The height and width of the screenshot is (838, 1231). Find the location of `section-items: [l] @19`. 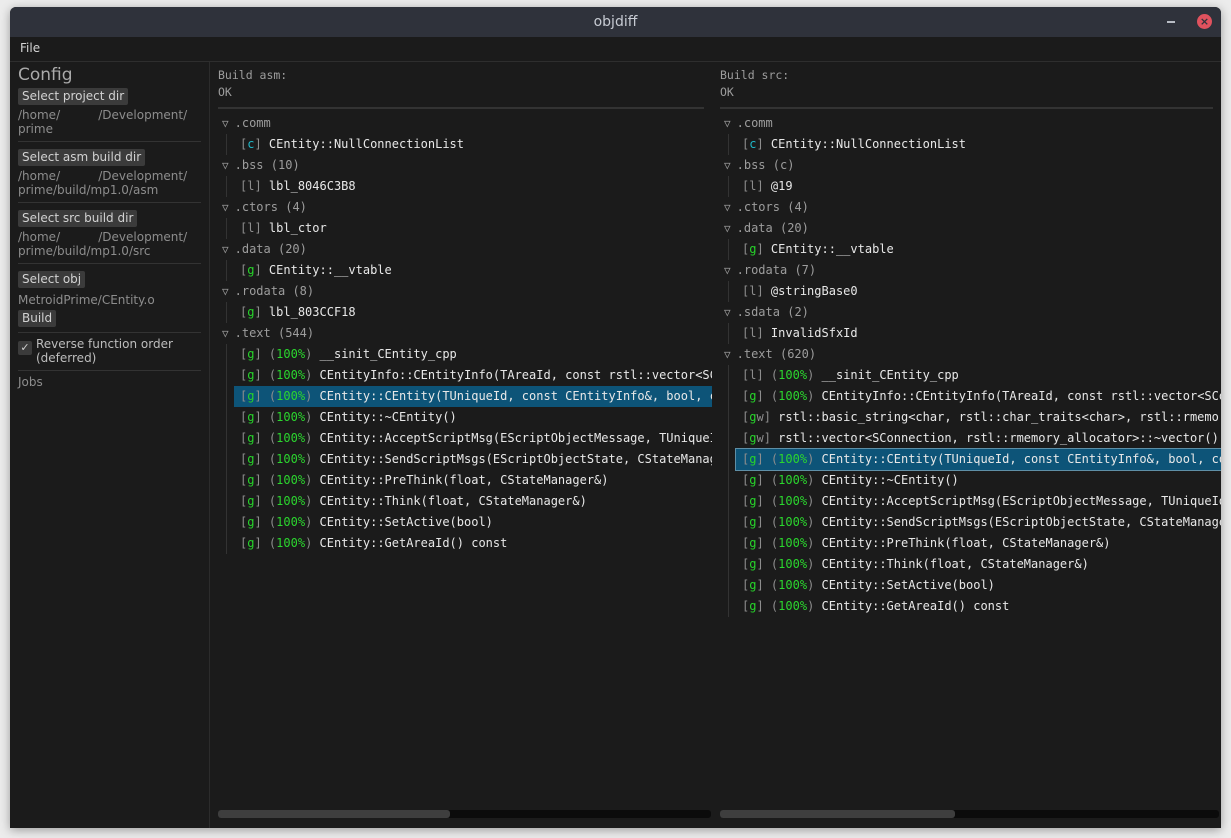

section-items: [l] @19 is located at coordinates (974, 186).